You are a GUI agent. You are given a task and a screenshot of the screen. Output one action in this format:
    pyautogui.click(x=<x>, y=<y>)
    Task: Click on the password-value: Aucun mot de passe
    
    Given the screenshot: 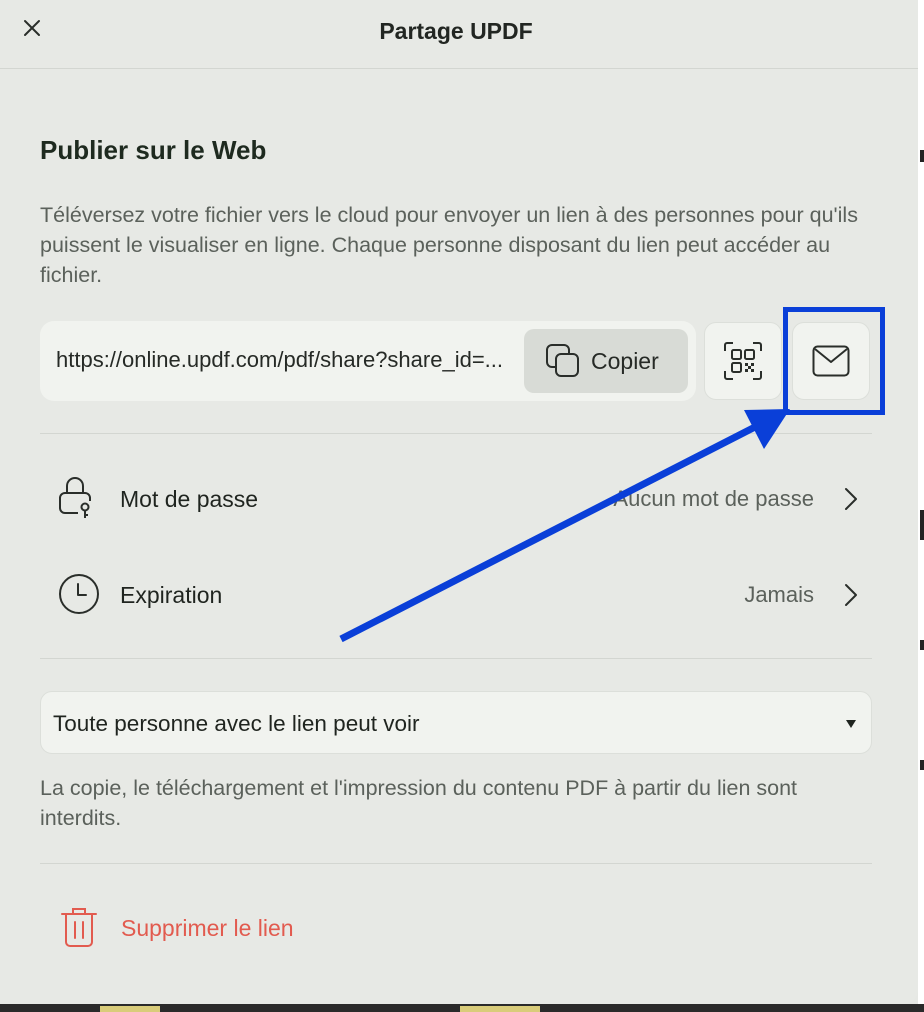 What is the action you would take?
    pyautogui.click(x=713, y=498)
    